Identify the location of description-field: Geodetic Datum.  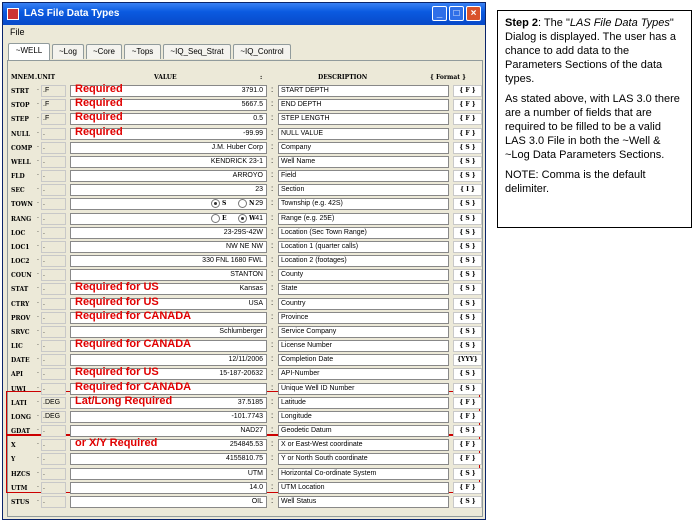
(363, 431).